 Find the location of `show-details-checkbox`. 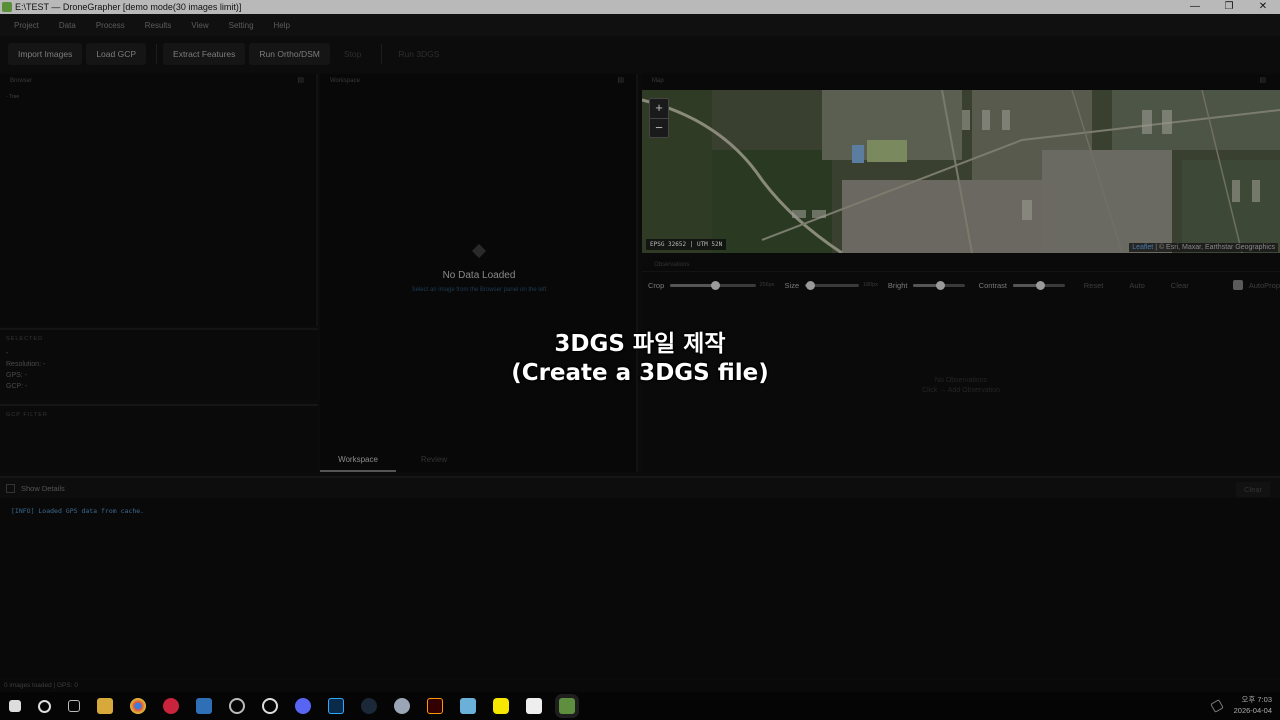

show-details-checkbox is located at coordinates (10, 488).